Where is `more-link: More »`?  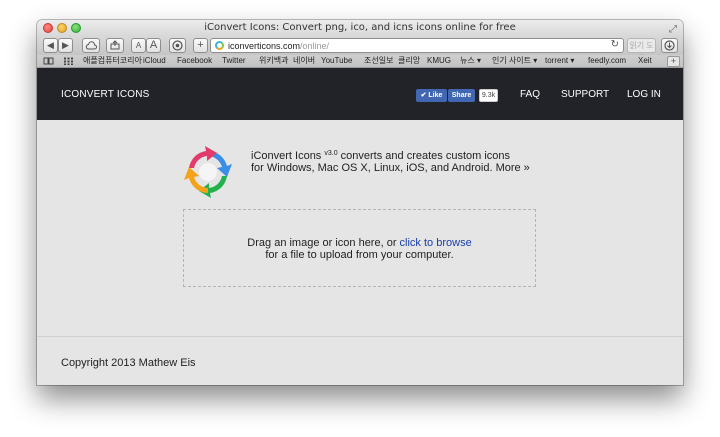 more-link: More » is located at coordinates (513, 168).